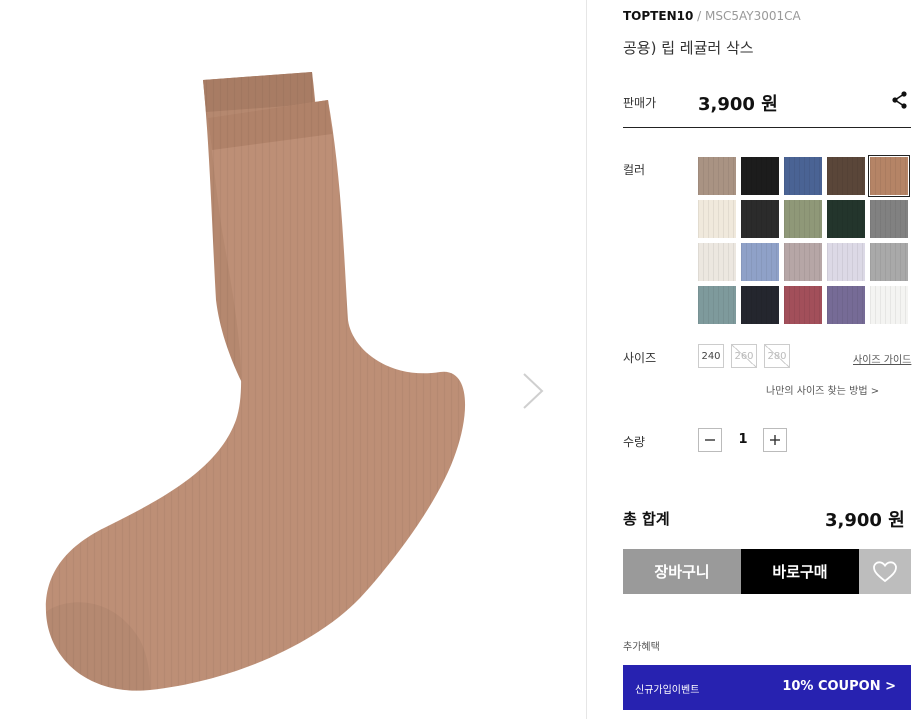 The image size is (923, 719). Describe the element at coordinates (641, 647) in the screenshot. I see `extra-benefit-label: 추가혜택` at that location.